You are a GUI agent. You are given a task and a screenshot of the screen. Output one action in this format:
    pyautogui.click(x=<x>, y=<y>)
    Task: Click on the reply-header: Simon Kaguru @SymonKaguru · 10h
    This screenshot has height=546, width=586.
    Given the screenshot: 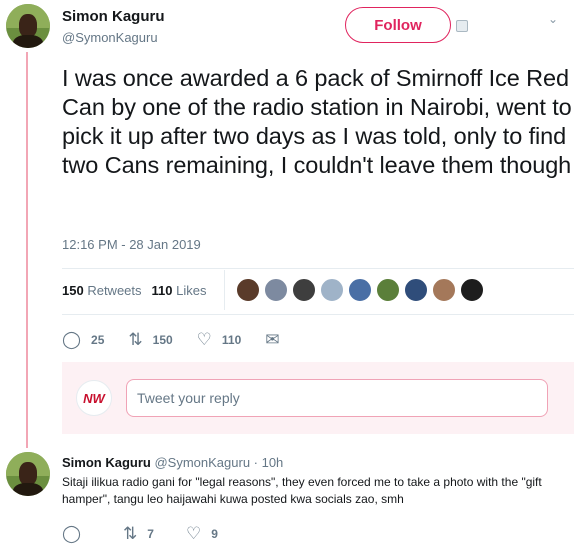 What is the action you would take?
    pyautogui.click(x=172, y=462)
    